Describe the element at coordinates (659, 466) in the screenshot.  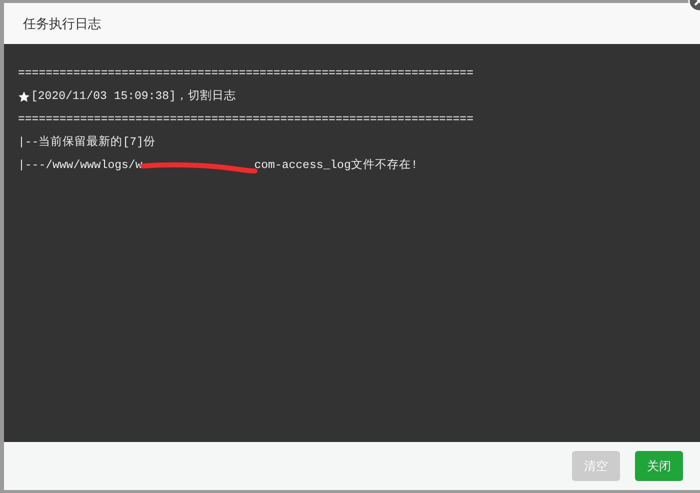
I see `close-button: 关闭` at that location.